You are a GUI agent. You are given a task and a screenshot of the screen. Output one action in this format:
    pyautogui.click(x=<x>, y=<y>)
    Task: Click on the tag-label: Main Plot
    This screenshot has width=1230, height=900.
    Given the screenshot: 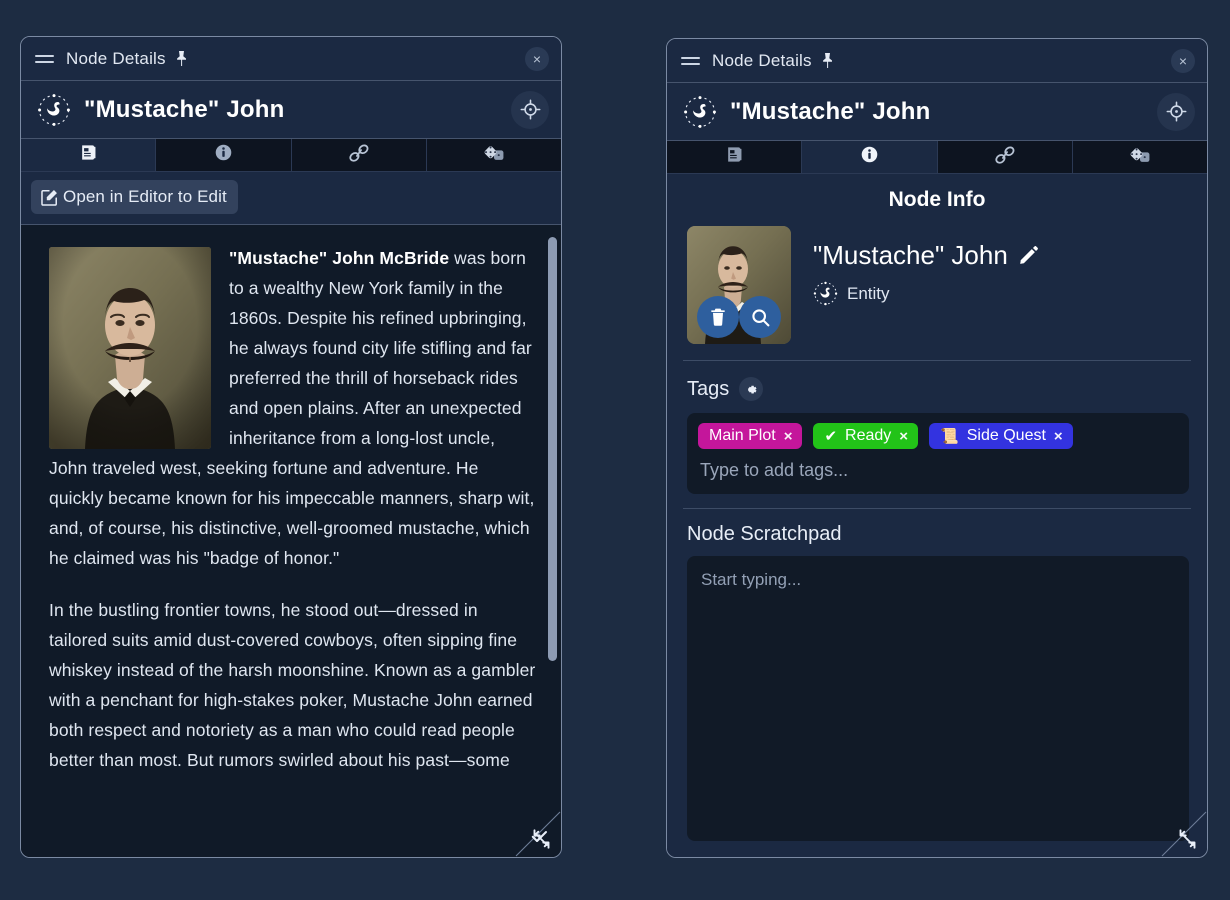 What is the action you would take?
    pyautogui.click(x=742, y=435)
    